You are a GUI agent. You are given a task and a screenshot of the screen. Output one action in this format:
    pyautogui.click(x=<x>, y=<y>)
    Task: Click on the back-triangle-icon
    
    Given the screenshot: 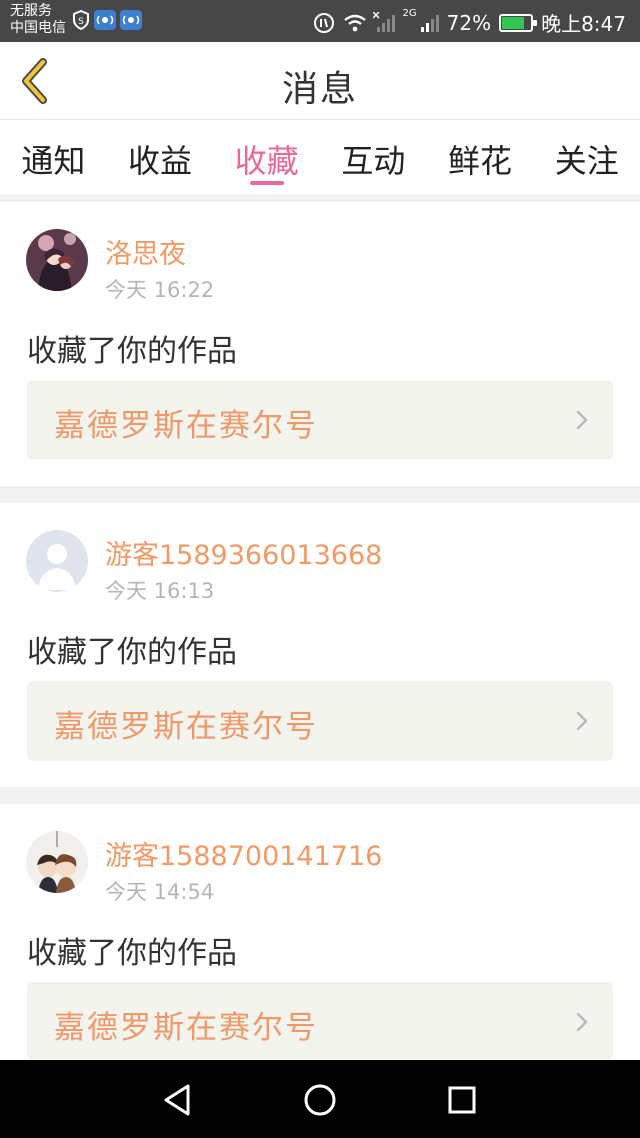 What is the action you would take?
    pyautogui.click(x=177, y=1100)
    